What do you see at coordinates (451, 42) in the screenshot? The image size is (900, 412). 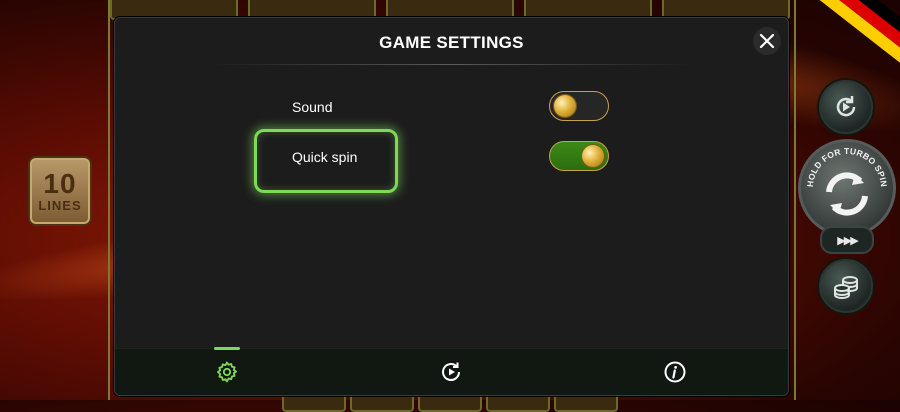 I see `dialog-title: GAME SETTINGS` at bounding box center [451, 42].